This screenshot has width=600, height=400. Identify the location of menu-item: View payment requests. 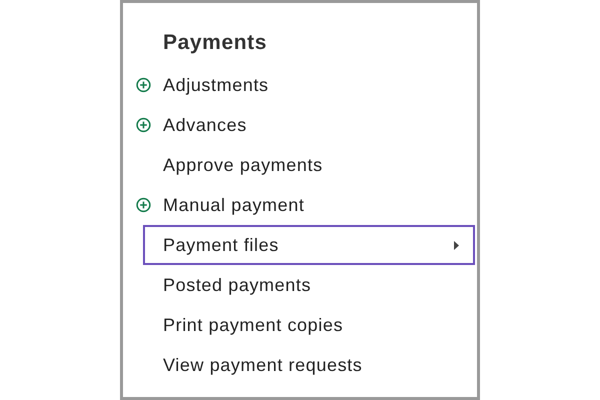
(313, 365).